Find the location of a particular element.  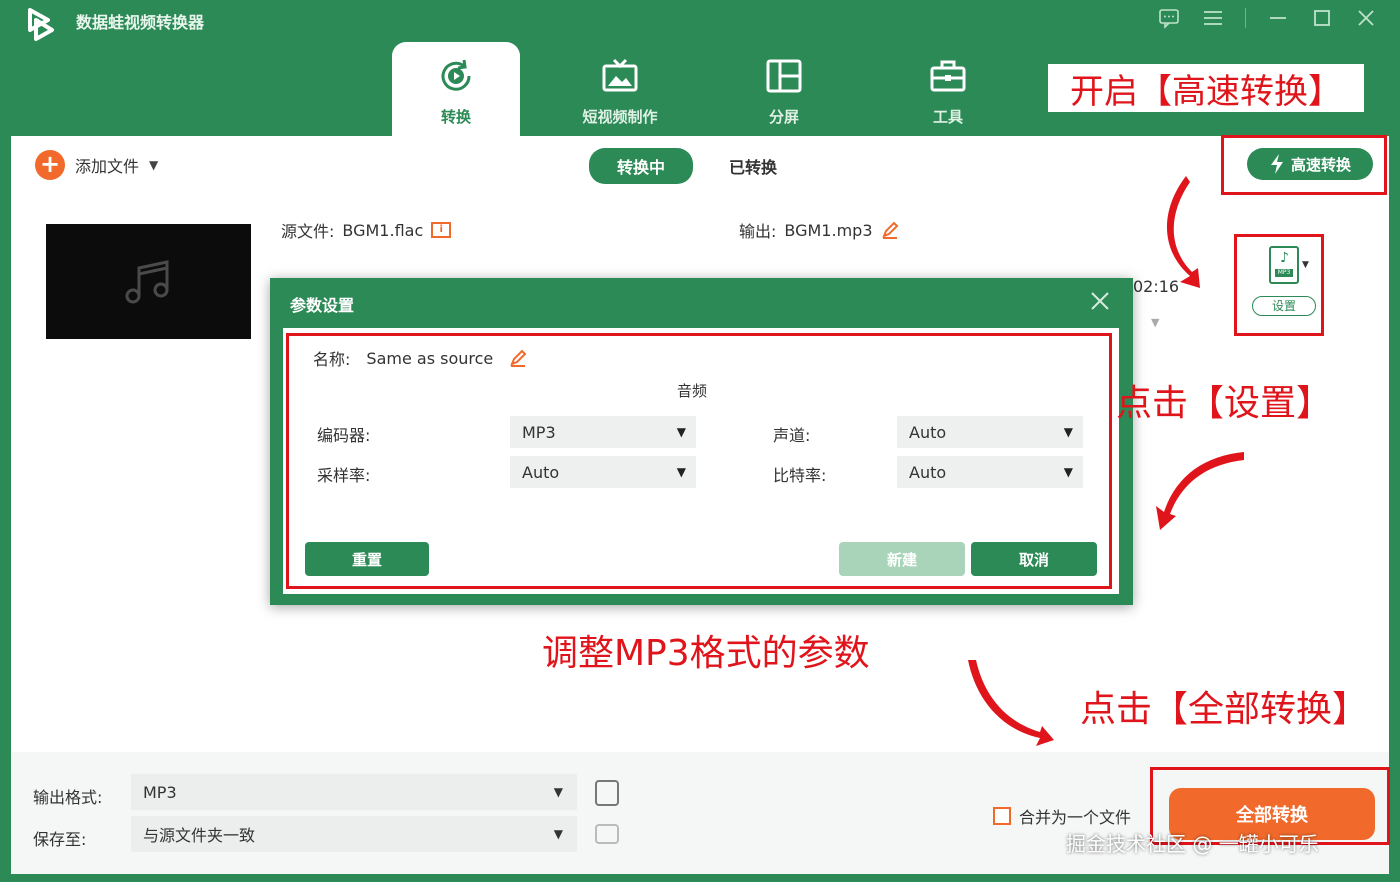

tab-label: 短视频制作 is located at coordinates (620, 117).